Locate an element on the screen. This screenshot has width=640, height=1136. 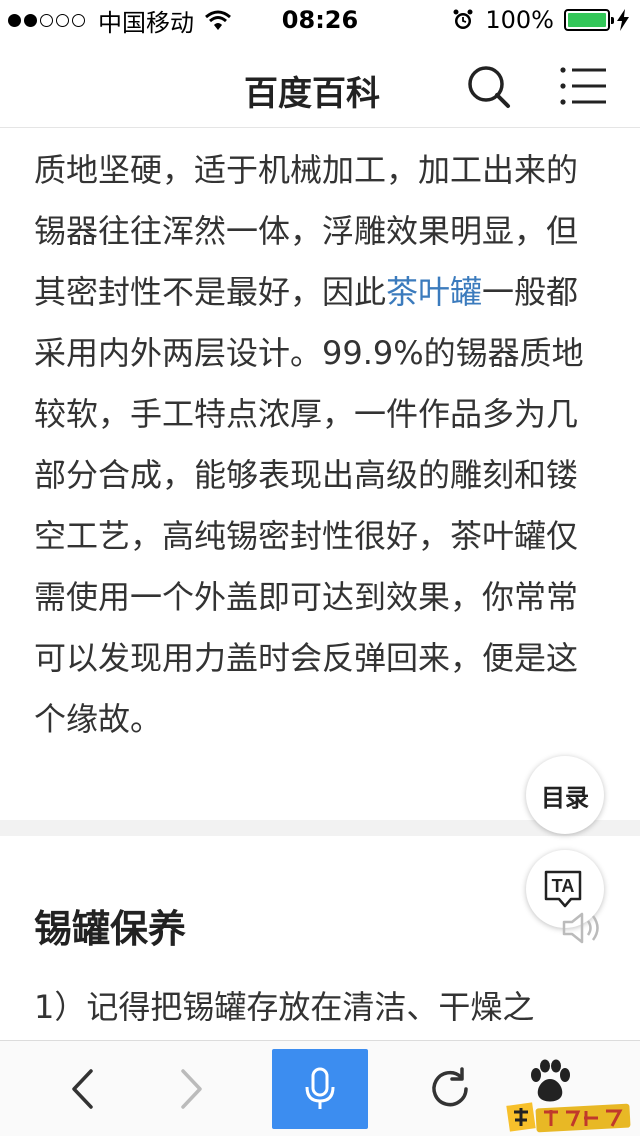
status-right: 100% is located at coordinates (541, 20).